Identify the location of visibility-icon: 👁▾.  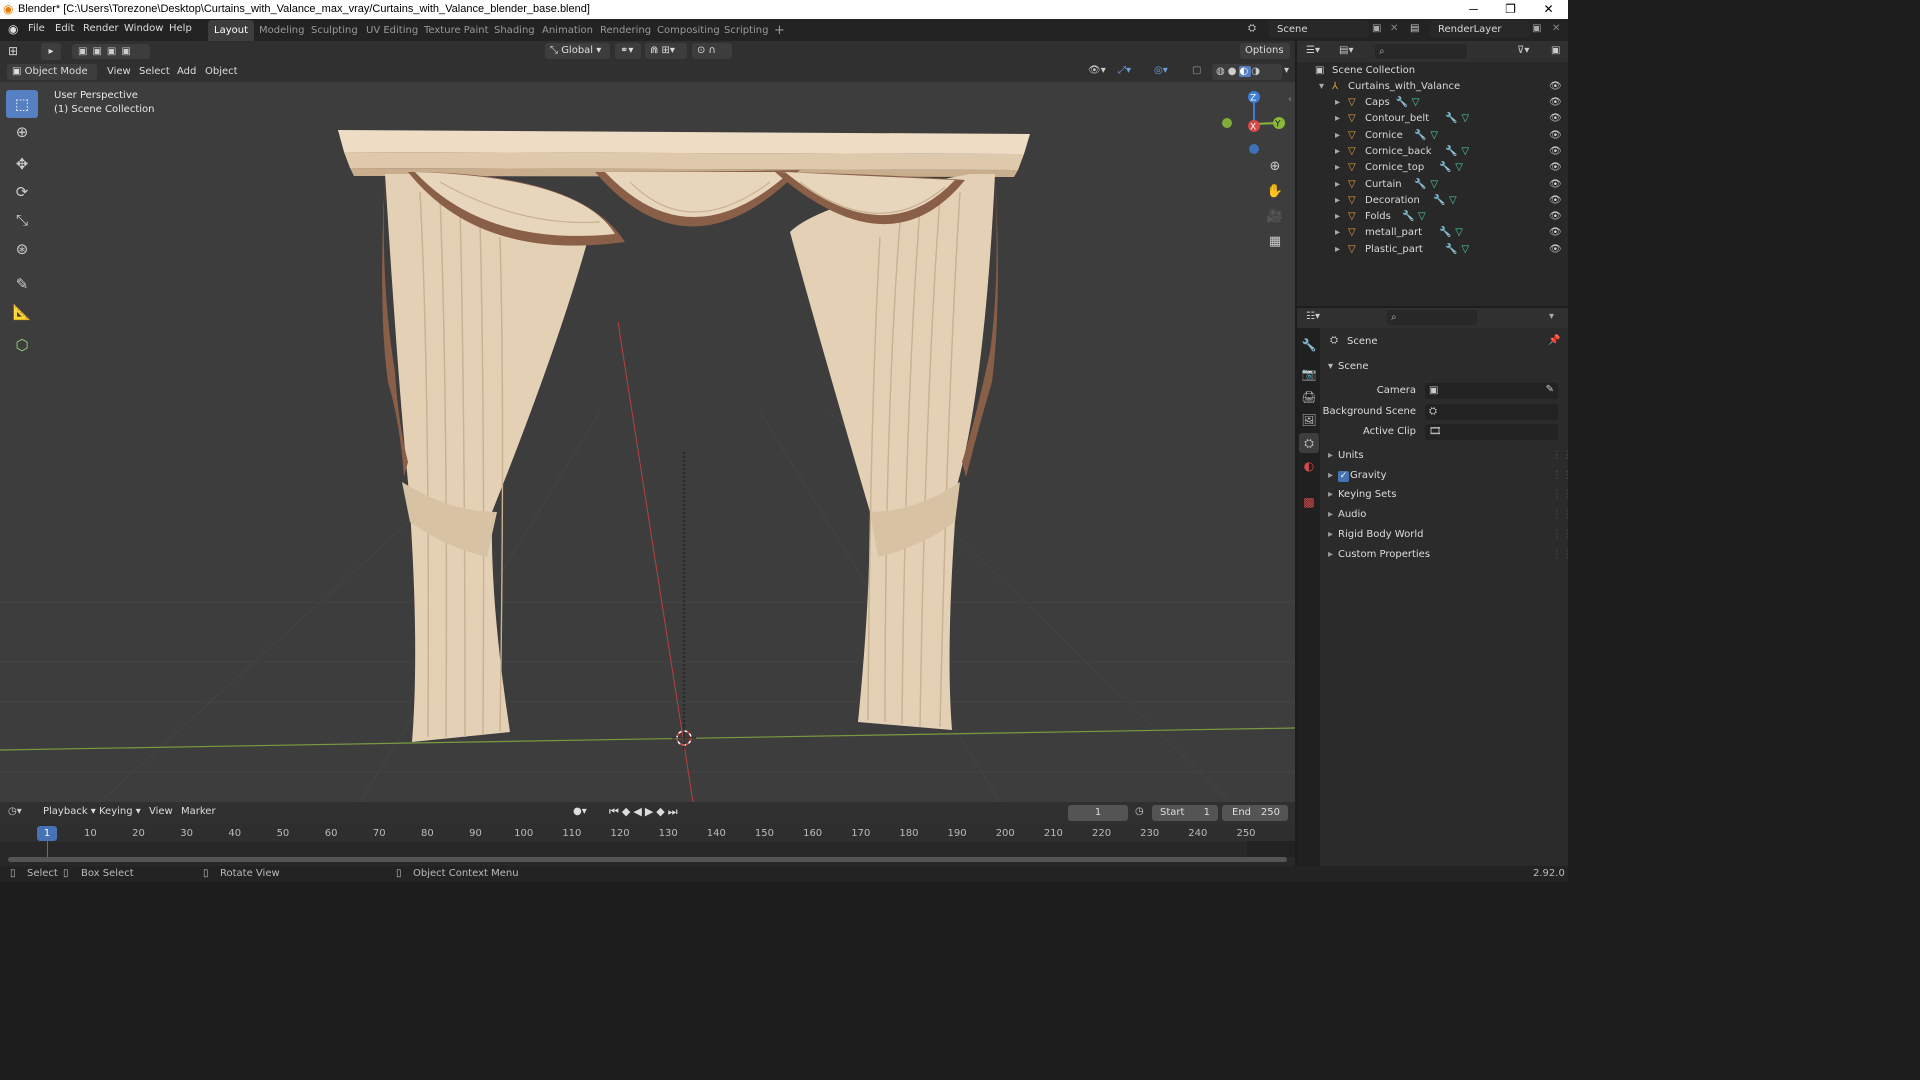
(1097, 70).